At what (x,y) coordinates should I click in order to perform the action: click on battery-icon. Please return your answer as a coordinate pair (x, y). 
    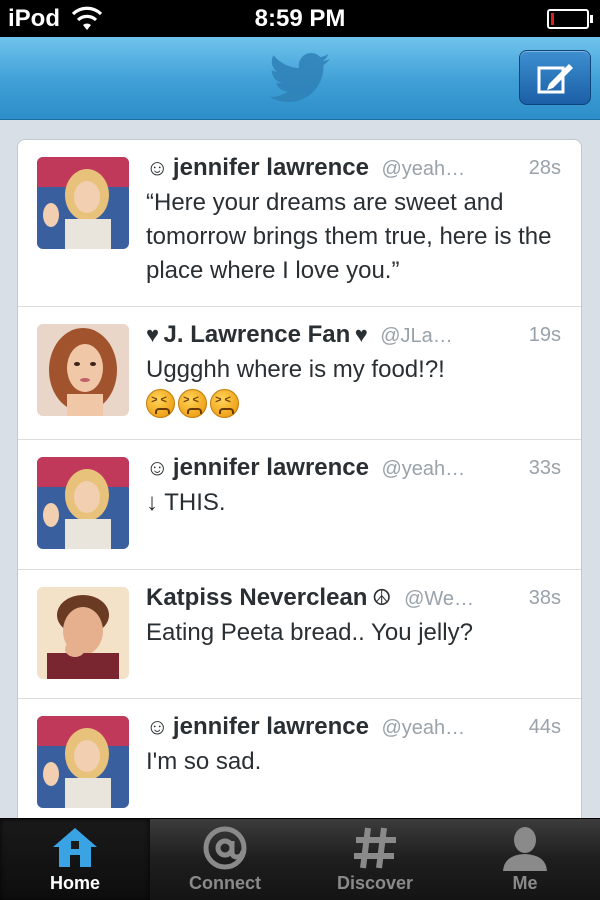
    Looking at the image, I should click on (570, 19).